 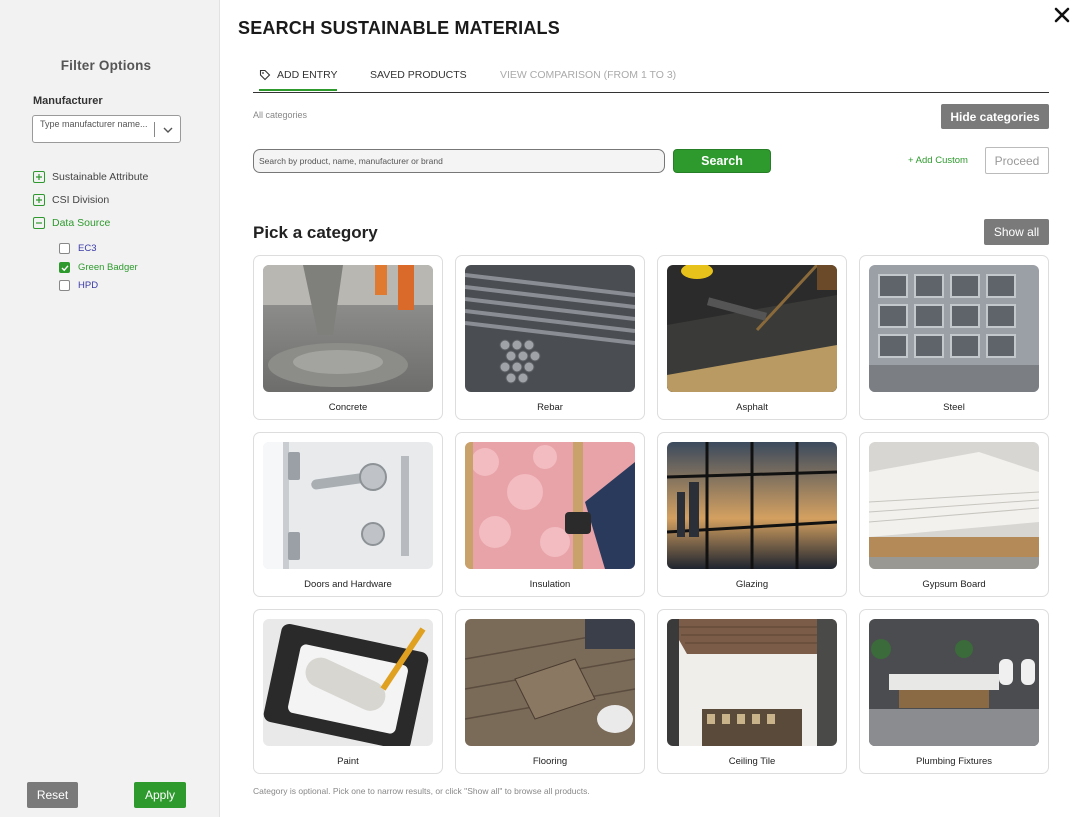 What do you see at coordinates (550, 584) in the screenshot?
I see `category-label: Insulation` at bounding box center [550, 584].